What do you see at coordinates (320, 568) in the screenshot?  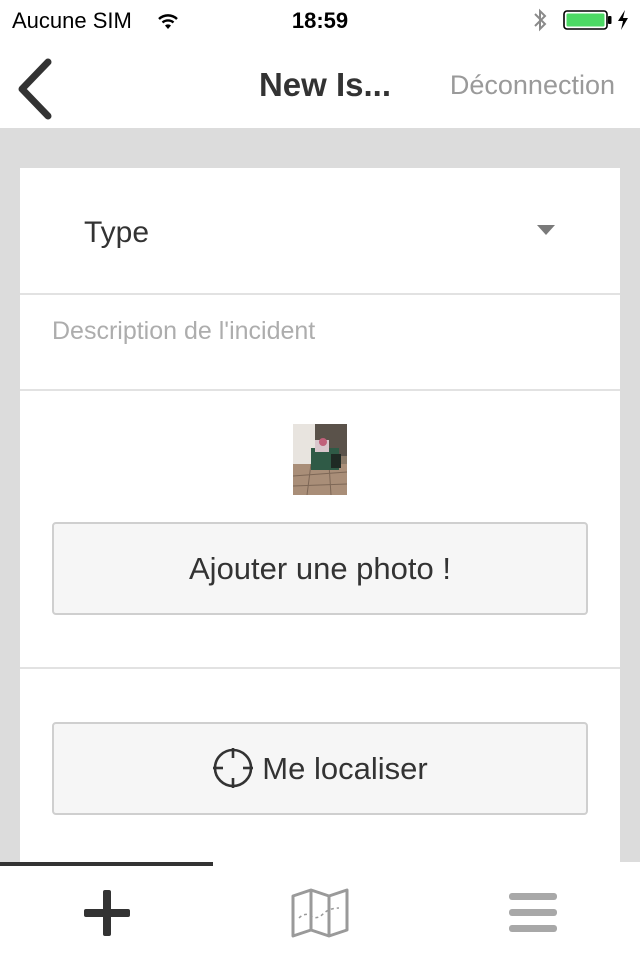 I see `add-photo-button: Ajouter une photo !` at bounding box center [320, 568].